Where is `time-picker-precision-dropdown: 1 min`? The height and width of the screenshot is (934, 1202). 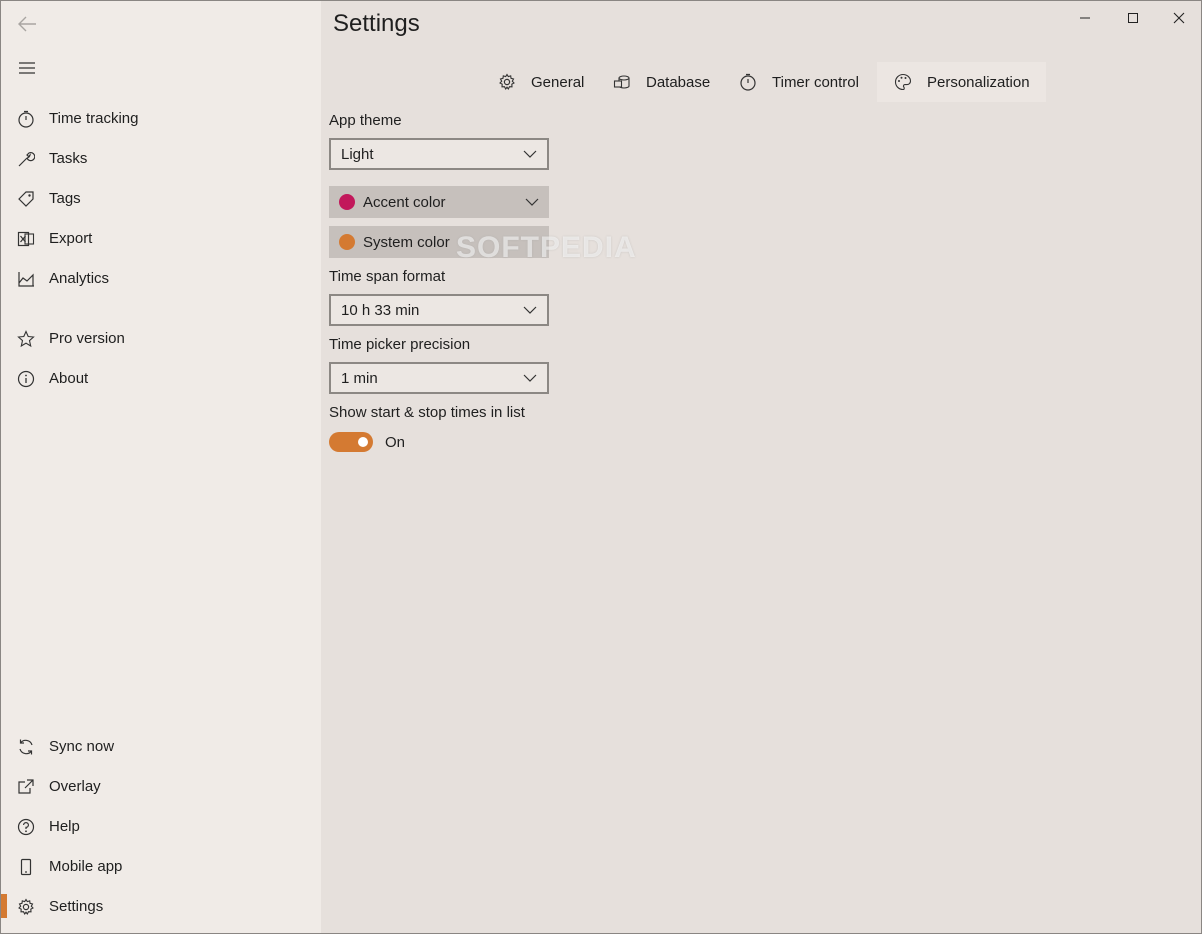
time-picker-precision-dropdown: 1 min is located at coordinates (439, 378).